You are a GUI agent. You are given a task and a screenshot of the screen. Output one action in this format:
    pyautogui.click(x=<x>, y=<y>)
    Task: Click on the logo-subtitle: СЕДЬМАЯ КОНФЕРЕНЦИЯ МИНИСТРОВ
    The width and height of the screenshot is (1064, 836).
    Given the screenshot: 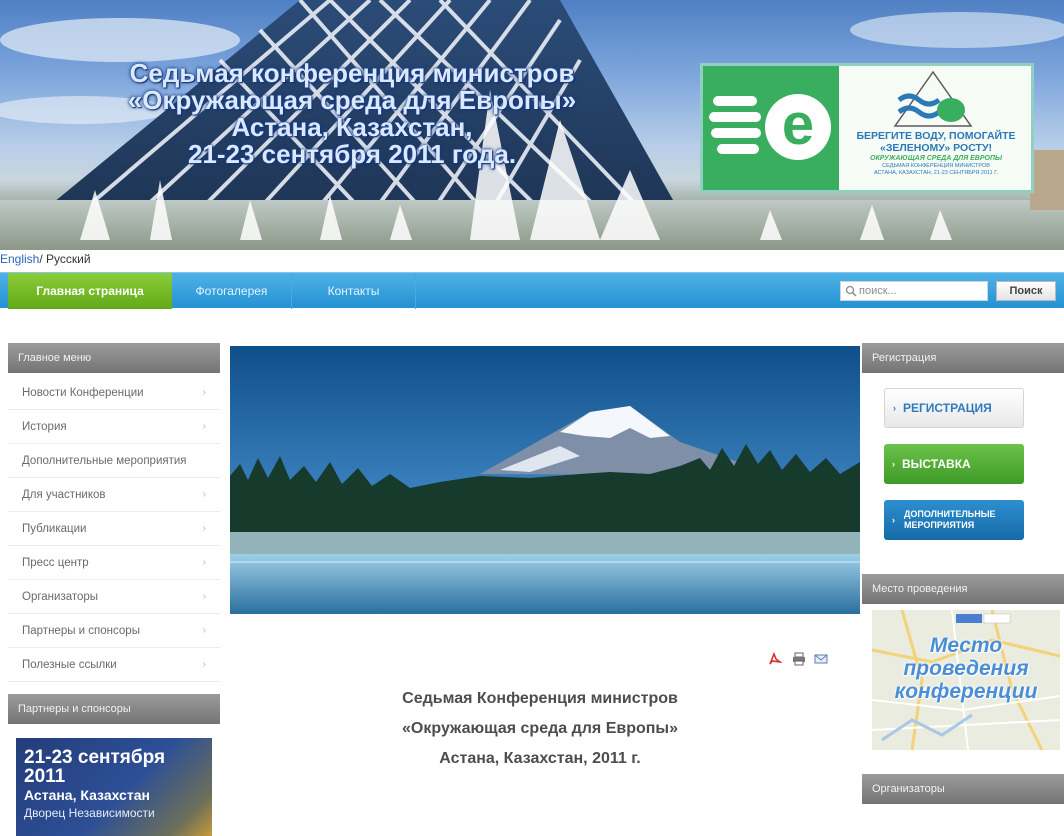 What is the action you would take?
    pyautogui.click(x=936, y=166)
    